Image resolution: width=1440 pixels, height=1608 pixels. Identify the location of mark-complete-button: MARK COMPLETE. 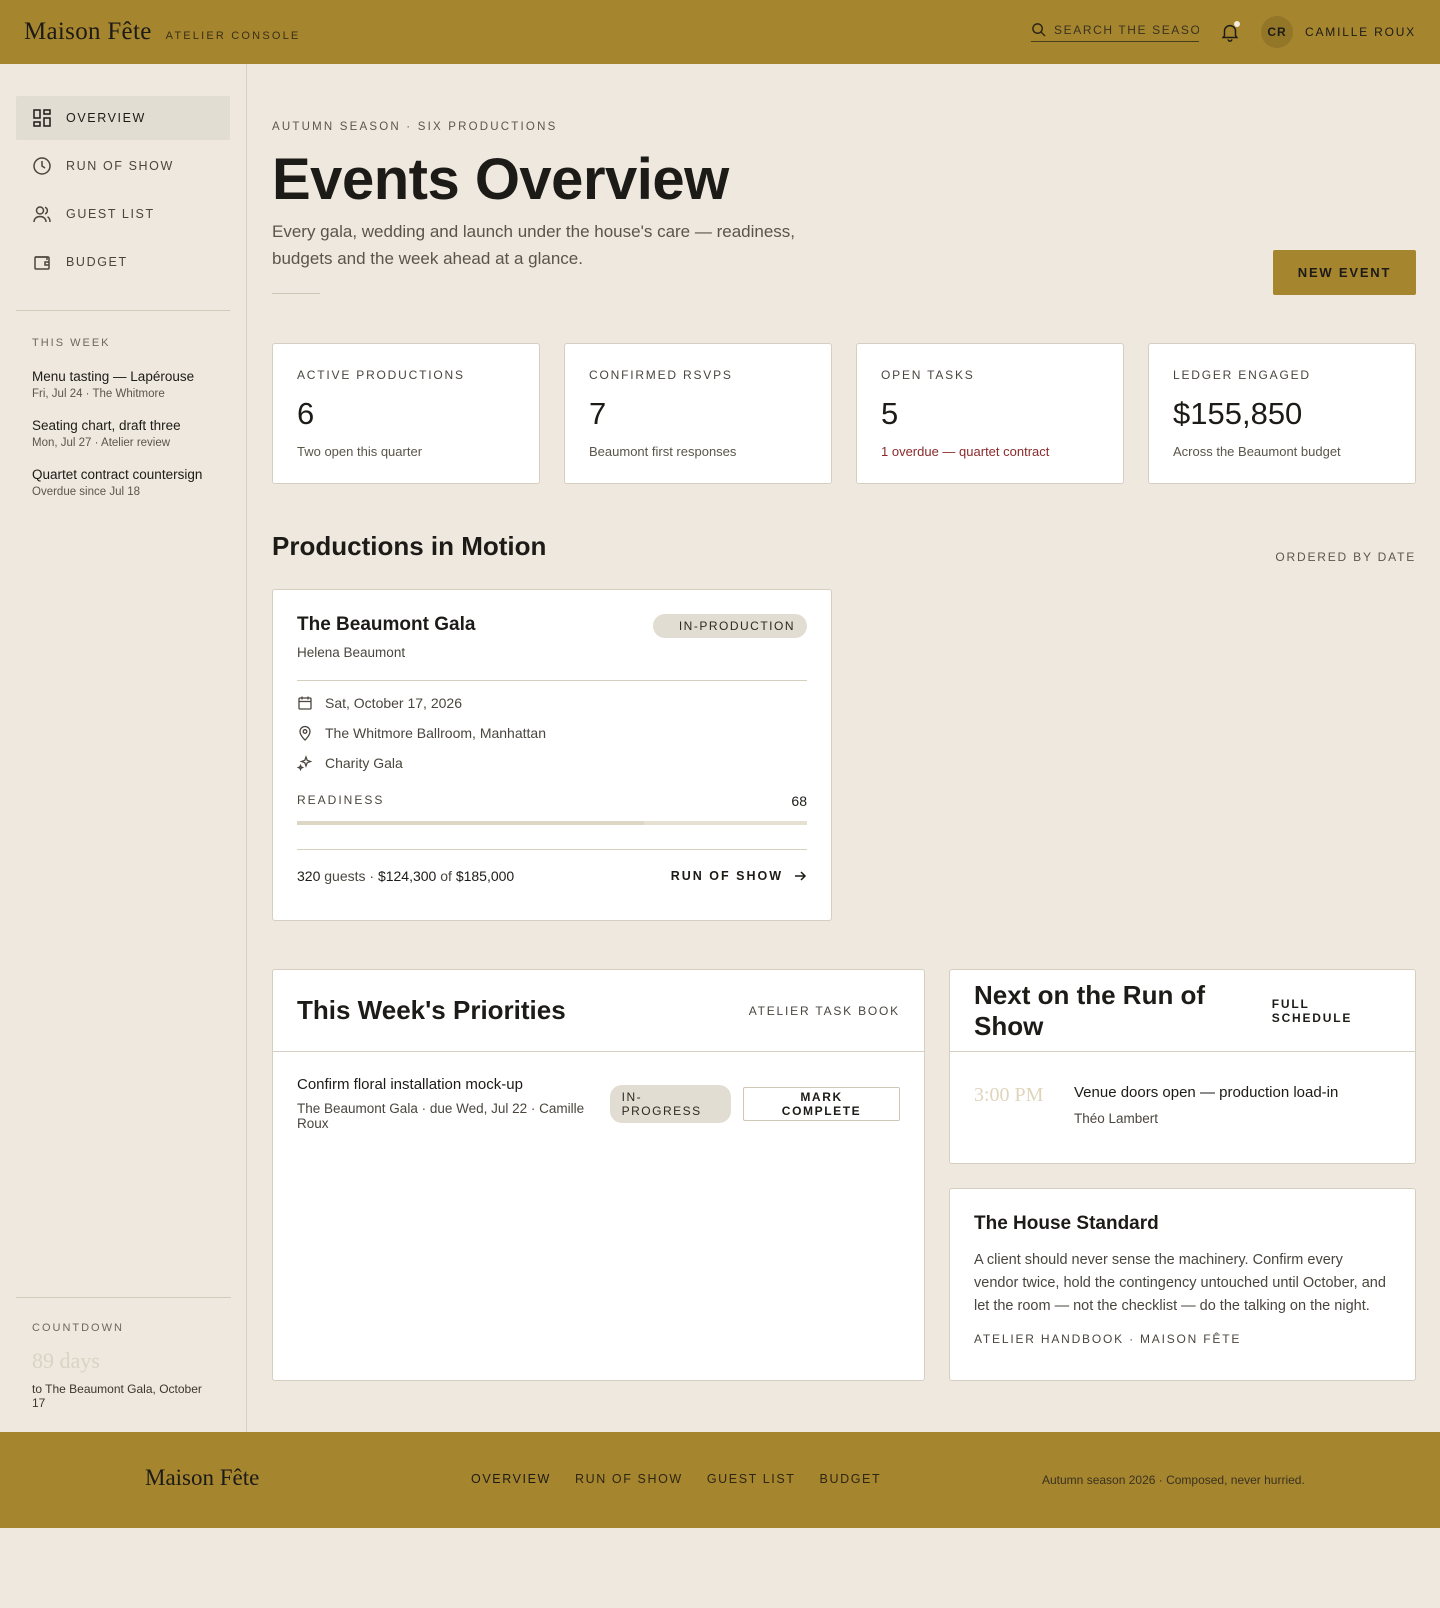
(821, 1103).